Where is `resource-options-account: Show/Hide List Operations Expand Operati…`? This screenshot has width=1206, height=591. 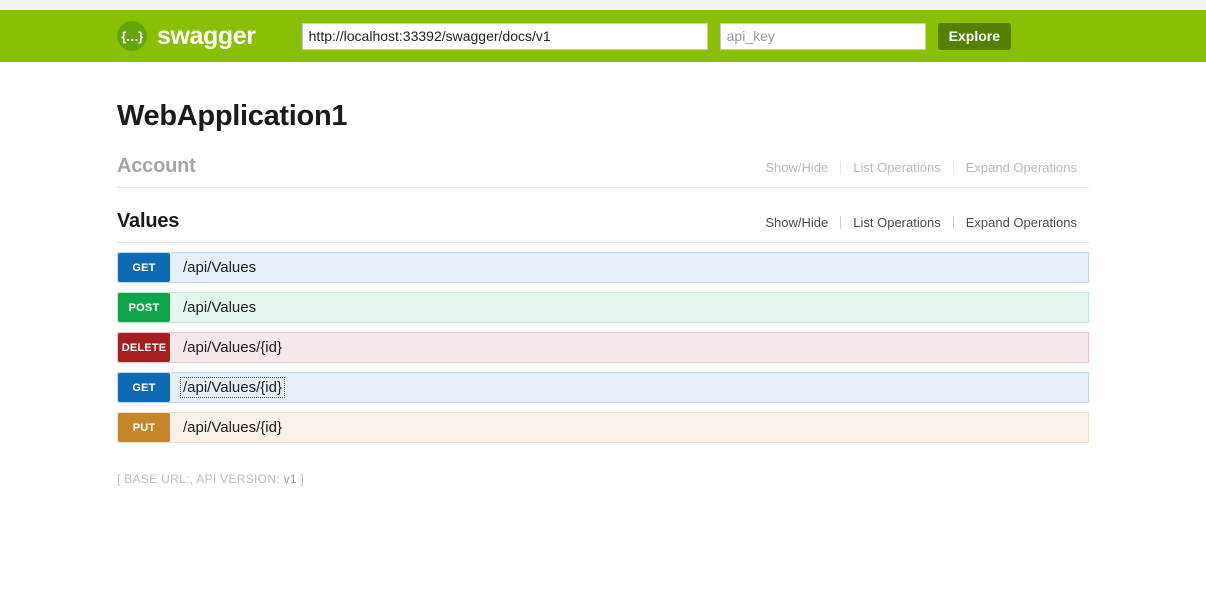
resource-options-account: Show/Hide List Operations Expand Operati… is located at coordinates (921, 167).